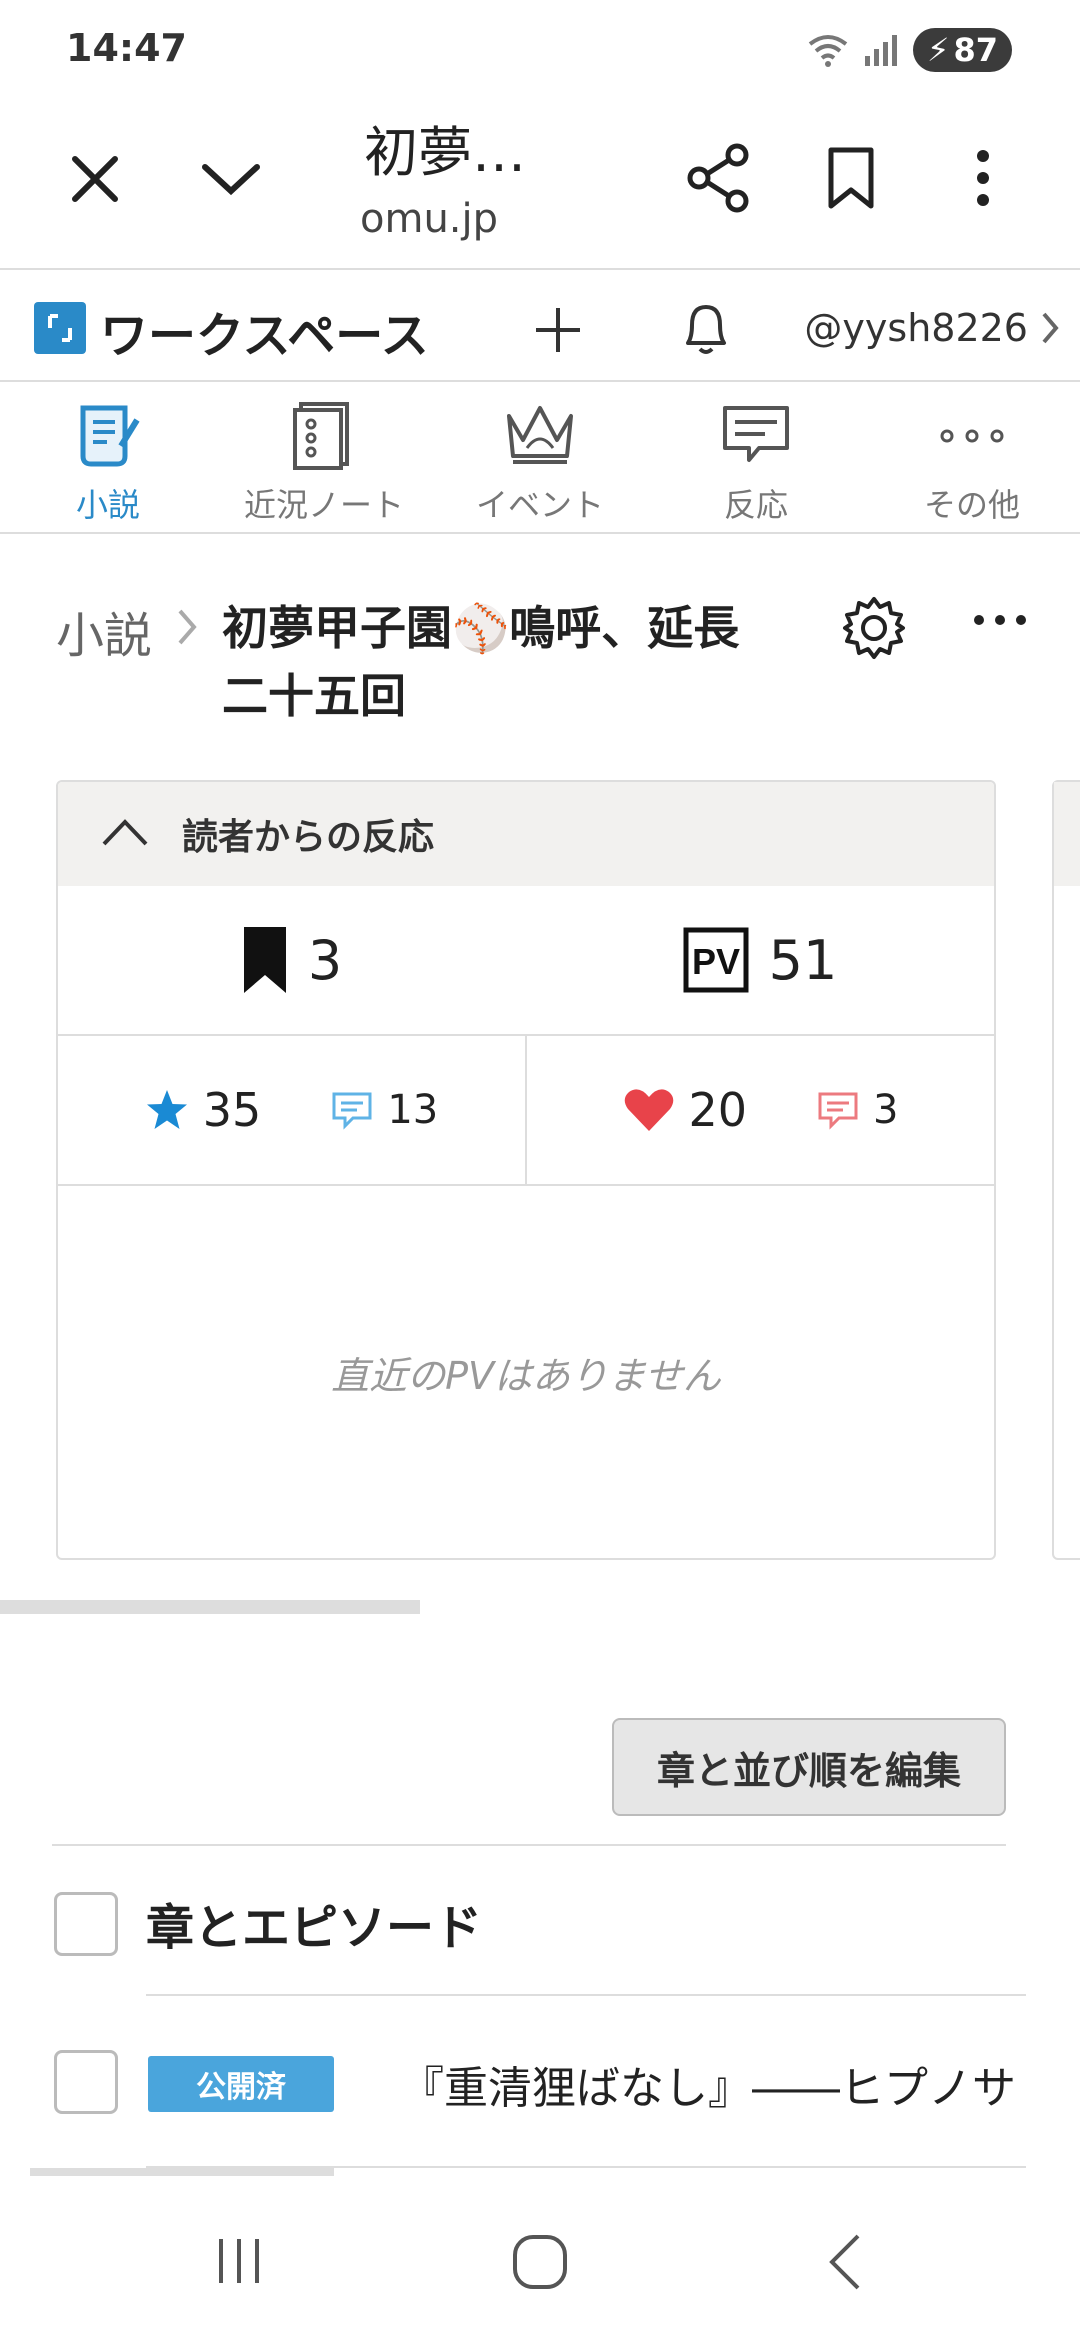 The width and height of the screenshot is (1080, 2340). What do you see at coordinates (95, 179) in the screenshot?
I see `close-icon` at bounding box center [95, 179].